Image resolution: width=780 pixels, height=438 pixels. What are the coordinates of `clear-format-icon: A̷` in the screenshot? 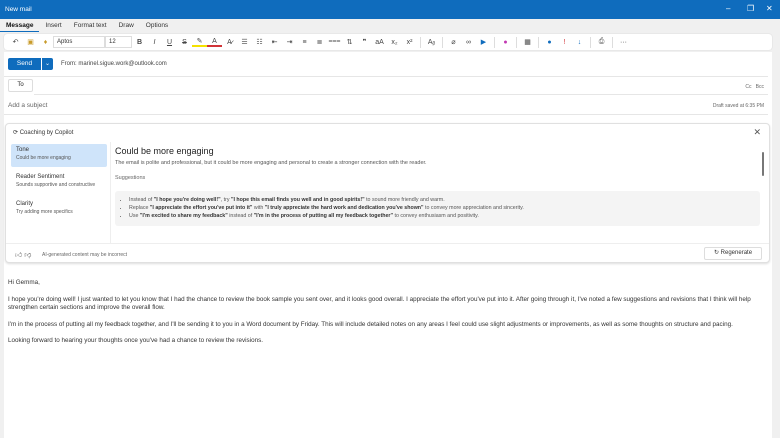 It's located at (229, 42).